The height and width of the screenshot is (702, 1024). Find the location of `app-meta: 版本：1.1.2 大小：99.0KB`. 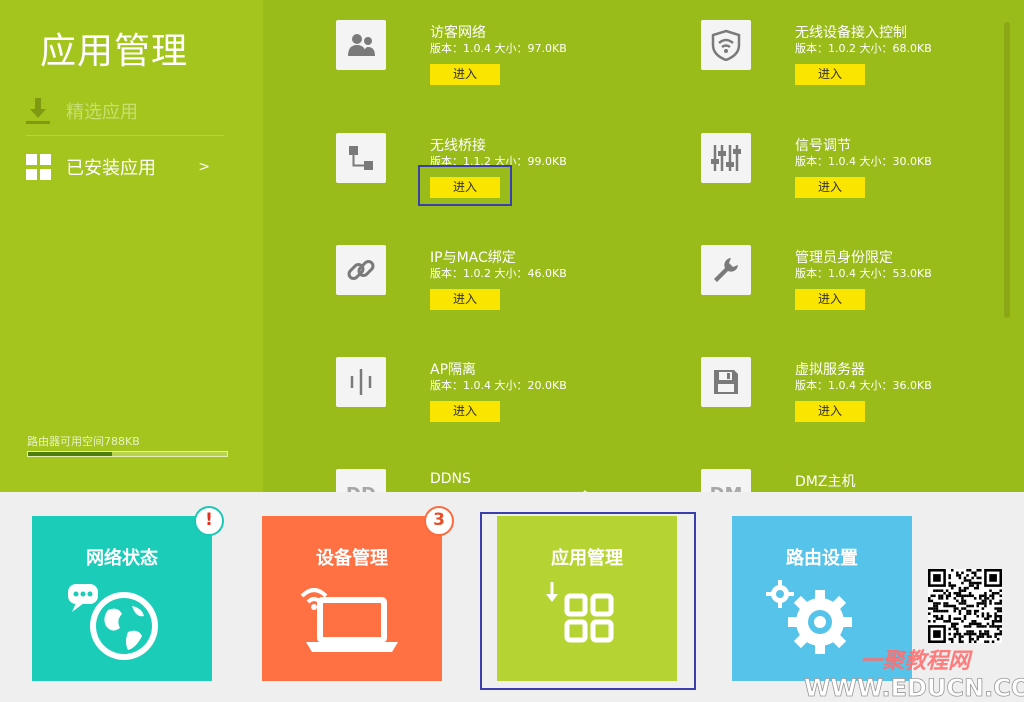

app-meta: 版本：1.1.2 大小：99.0KB is located at coordinates (498, 161).